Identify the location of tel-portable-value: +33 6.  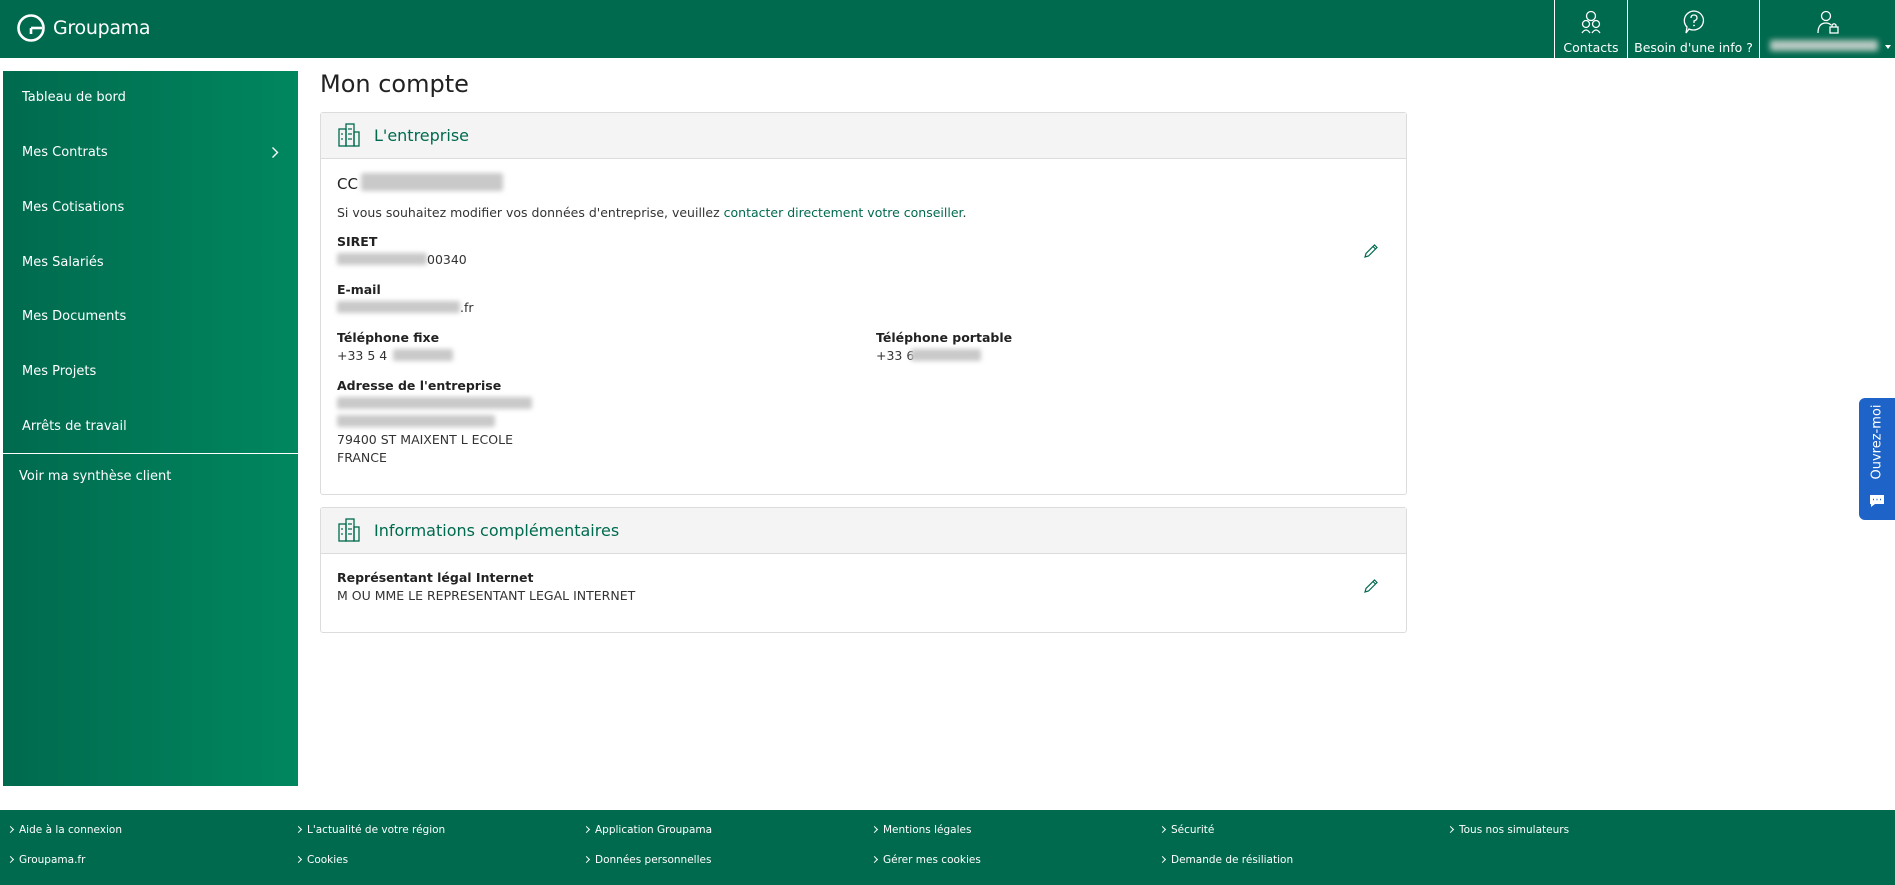
(895, 355).